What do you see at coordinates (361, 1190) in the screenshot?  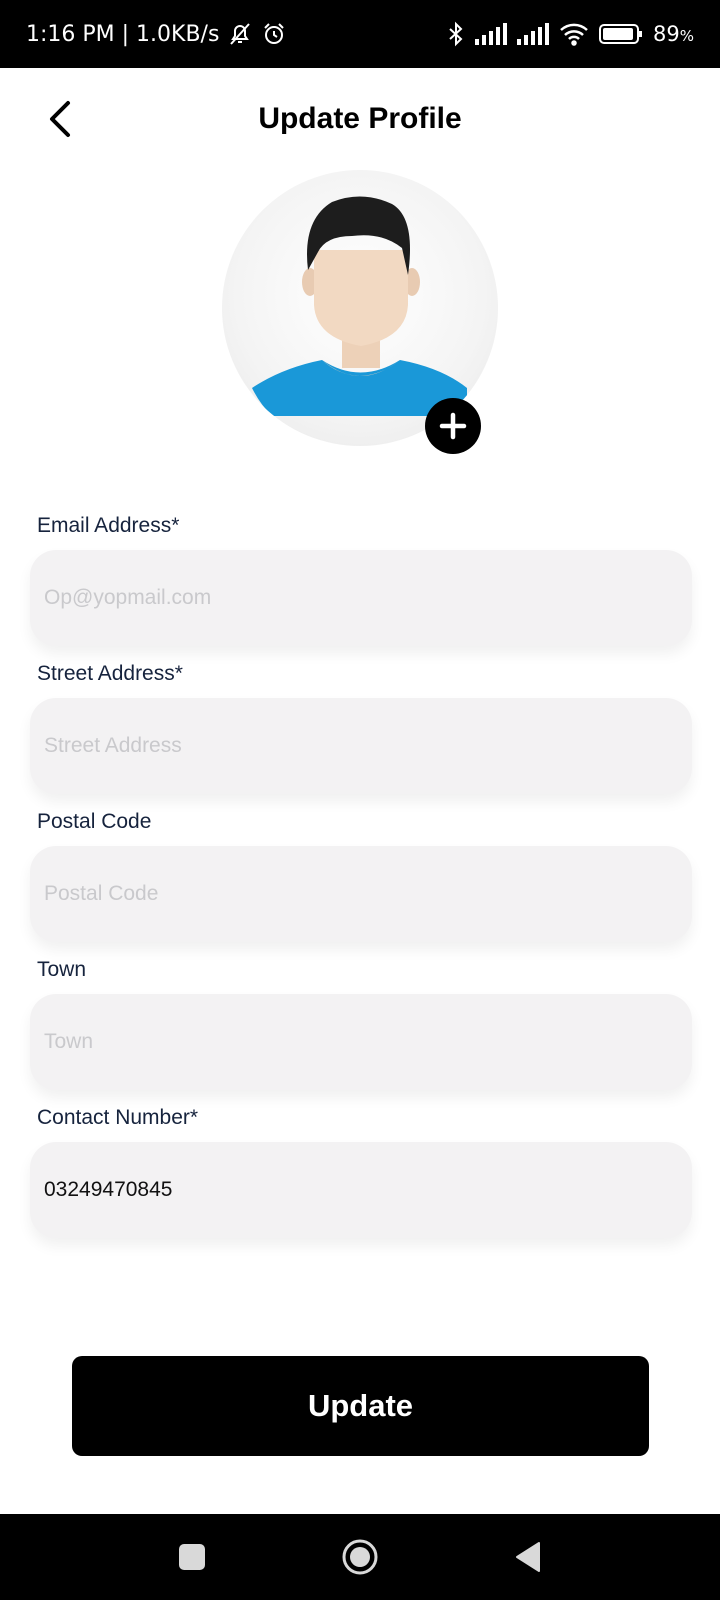 I see `contact-number-field` at bounding box center [361, 1190].